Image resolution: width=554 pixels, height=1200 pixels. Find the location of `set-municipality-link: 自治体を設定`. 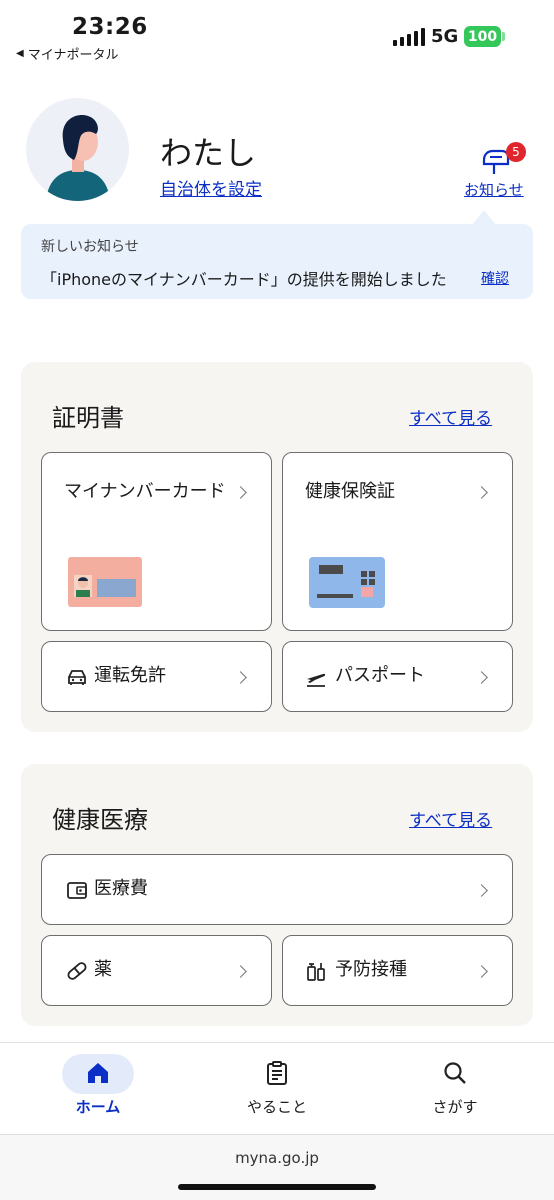

set-municipality-link: 自治体を設定 is located at coordinates (211, 187).